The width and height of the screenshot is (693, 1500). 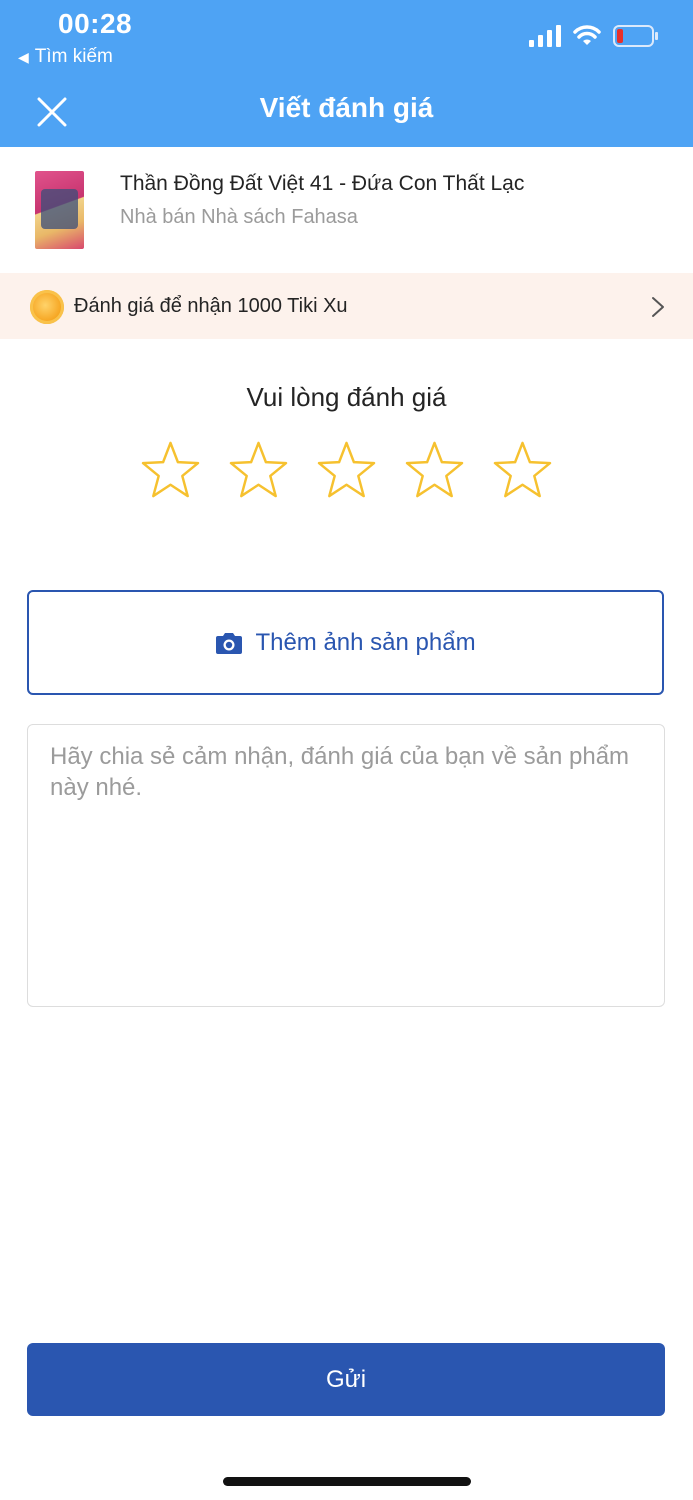 I want to click on chevron-right-icon, so click(x=658, y=307).